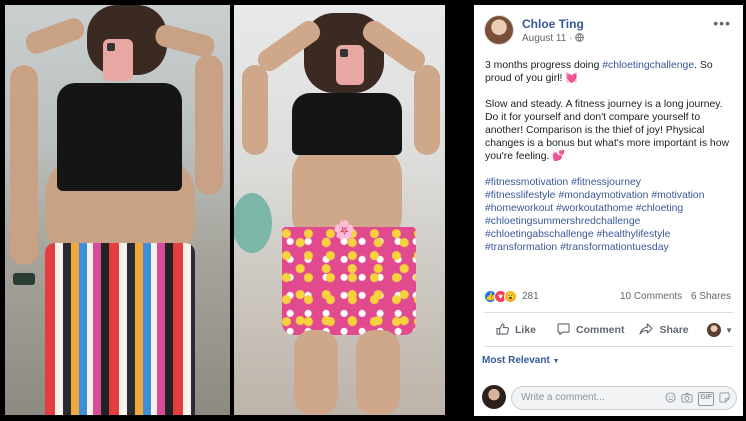 Image resolution: width=746 pixels, height=421 pixels. I want to click on share-label: Share, so click(674, 330).